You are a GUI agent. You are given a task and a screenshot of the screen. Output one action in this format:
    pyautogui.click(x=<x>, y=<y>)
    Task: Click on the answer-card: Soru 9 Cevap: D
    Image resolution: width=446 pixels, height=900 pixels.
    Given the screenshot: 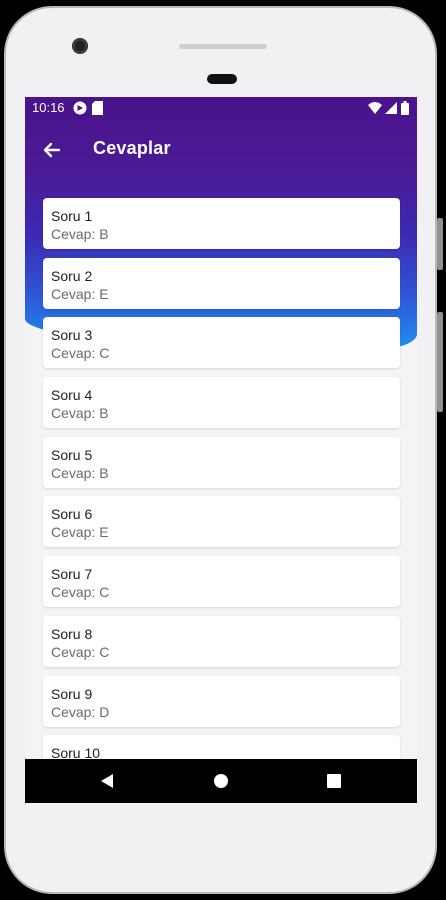 What is the action you would take?
    pyautogui.click(x=221, y=701)
    